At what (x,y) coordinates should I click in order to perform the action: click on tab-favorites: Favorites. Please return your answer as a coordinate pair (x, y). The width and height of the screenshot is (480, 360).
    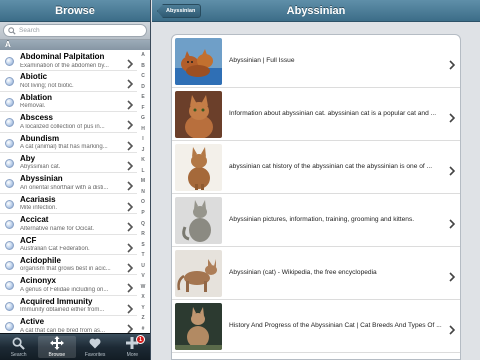
    Looking at the image, I should click on (95, 347).